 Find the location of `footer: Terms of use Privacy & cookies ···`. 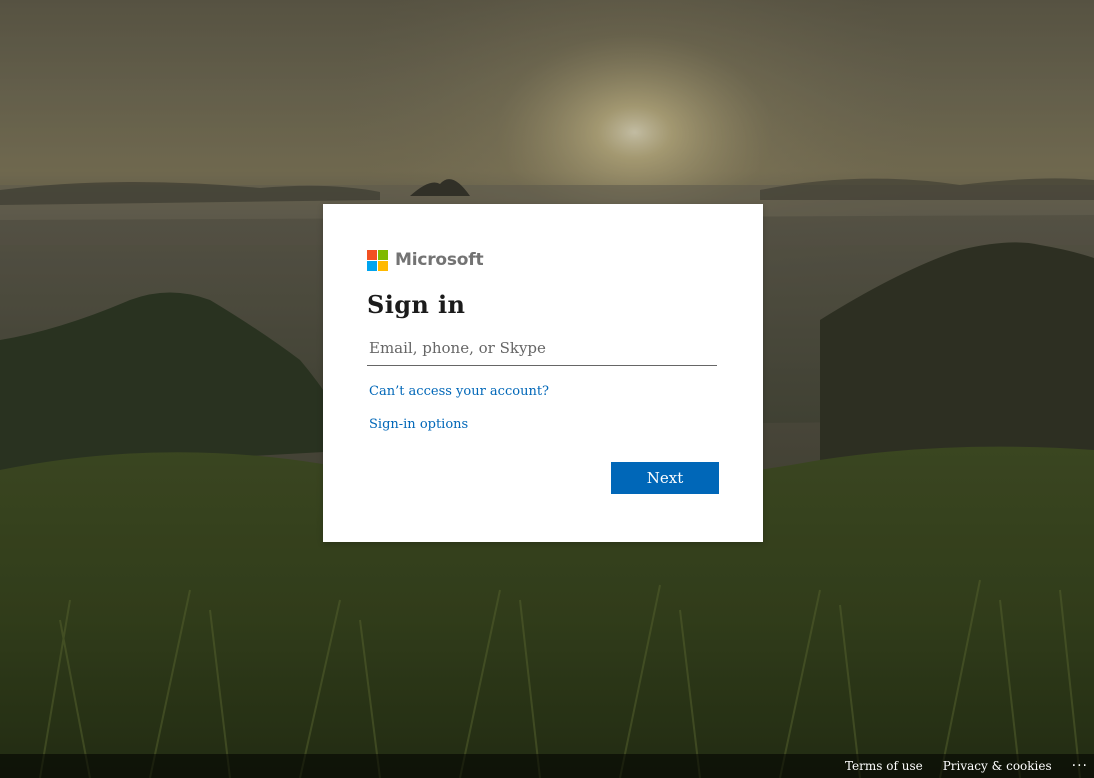

footer: Terms of use Privacy & cookies ··· is located at coordinates (547, 766).